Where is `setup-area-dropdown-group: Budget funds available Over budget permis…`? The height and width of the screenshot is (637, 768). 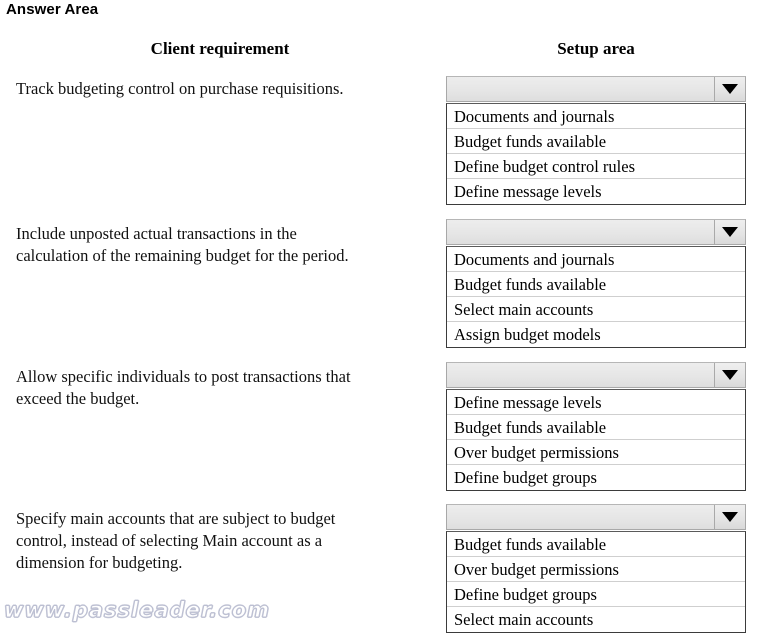
setup-area-dropdown-group: Budget funds available Over budget permis… is located at coordinates (596, 568).